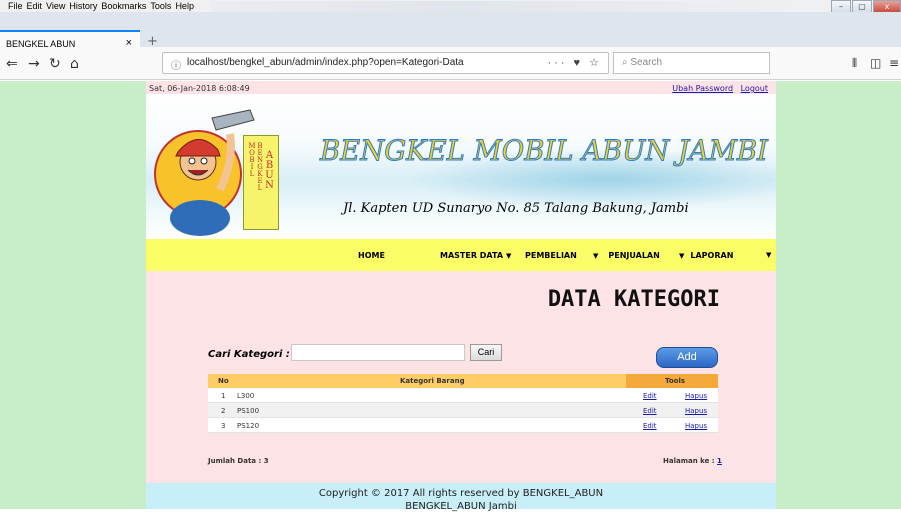 Image resolution: width=901 pixels, height=513 pixels. I want to click on sign-text-right: ABUN, so click(269, 170).